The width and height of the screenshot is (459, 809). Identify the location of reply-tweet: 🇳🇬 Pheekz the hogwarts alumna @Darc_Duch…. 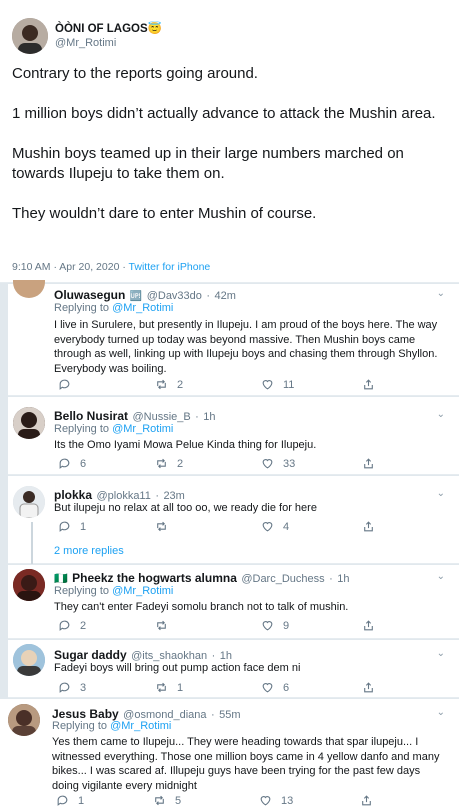
(233, 602).